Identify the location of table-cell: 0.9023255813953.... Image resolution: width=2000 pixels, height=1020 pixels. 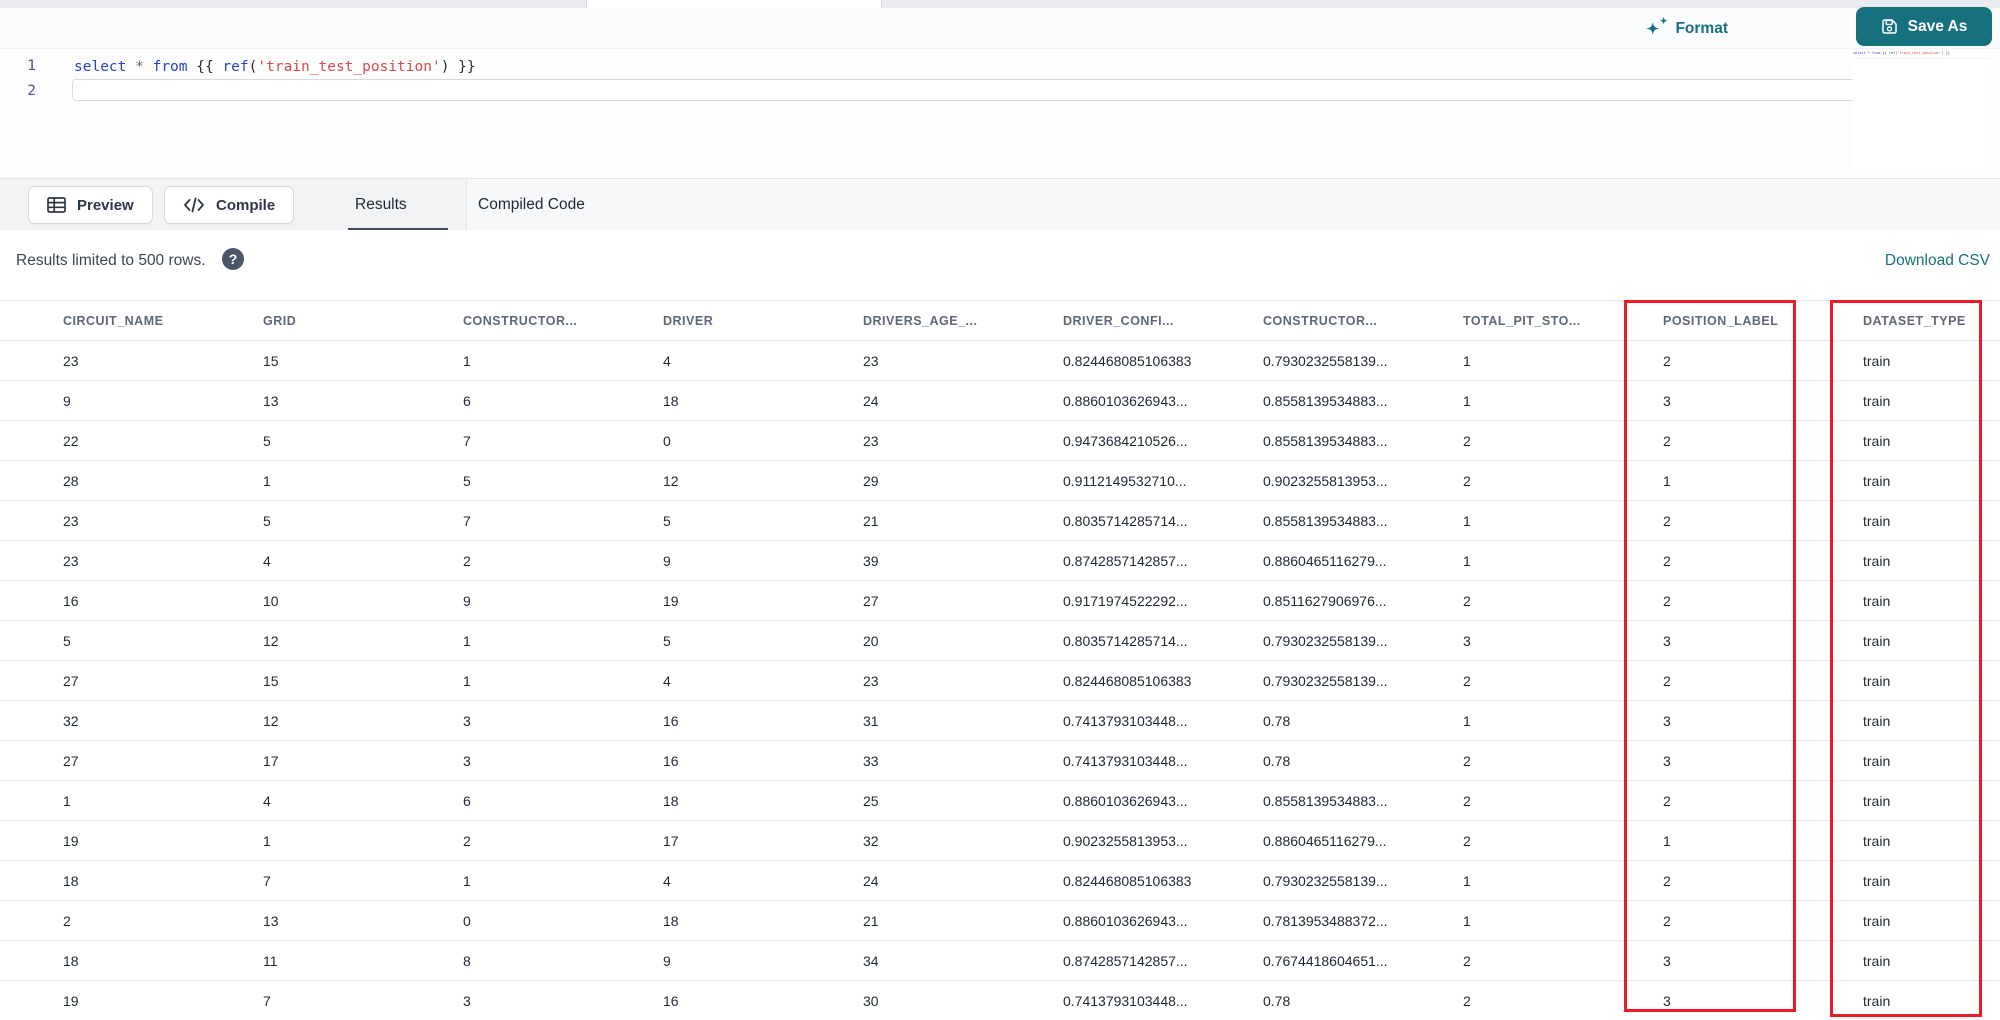
(1300, 480).